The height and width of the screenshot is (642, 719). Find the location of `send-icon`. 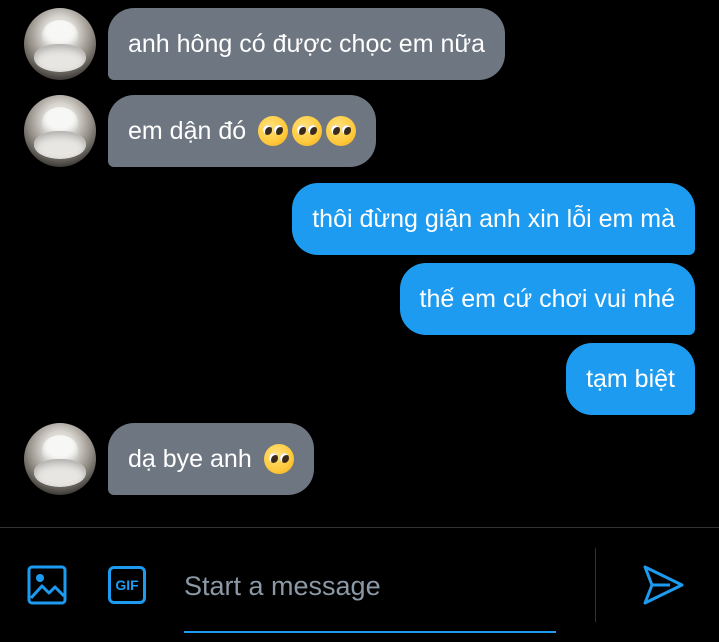

send-icon is located at coordinates (663, 585).